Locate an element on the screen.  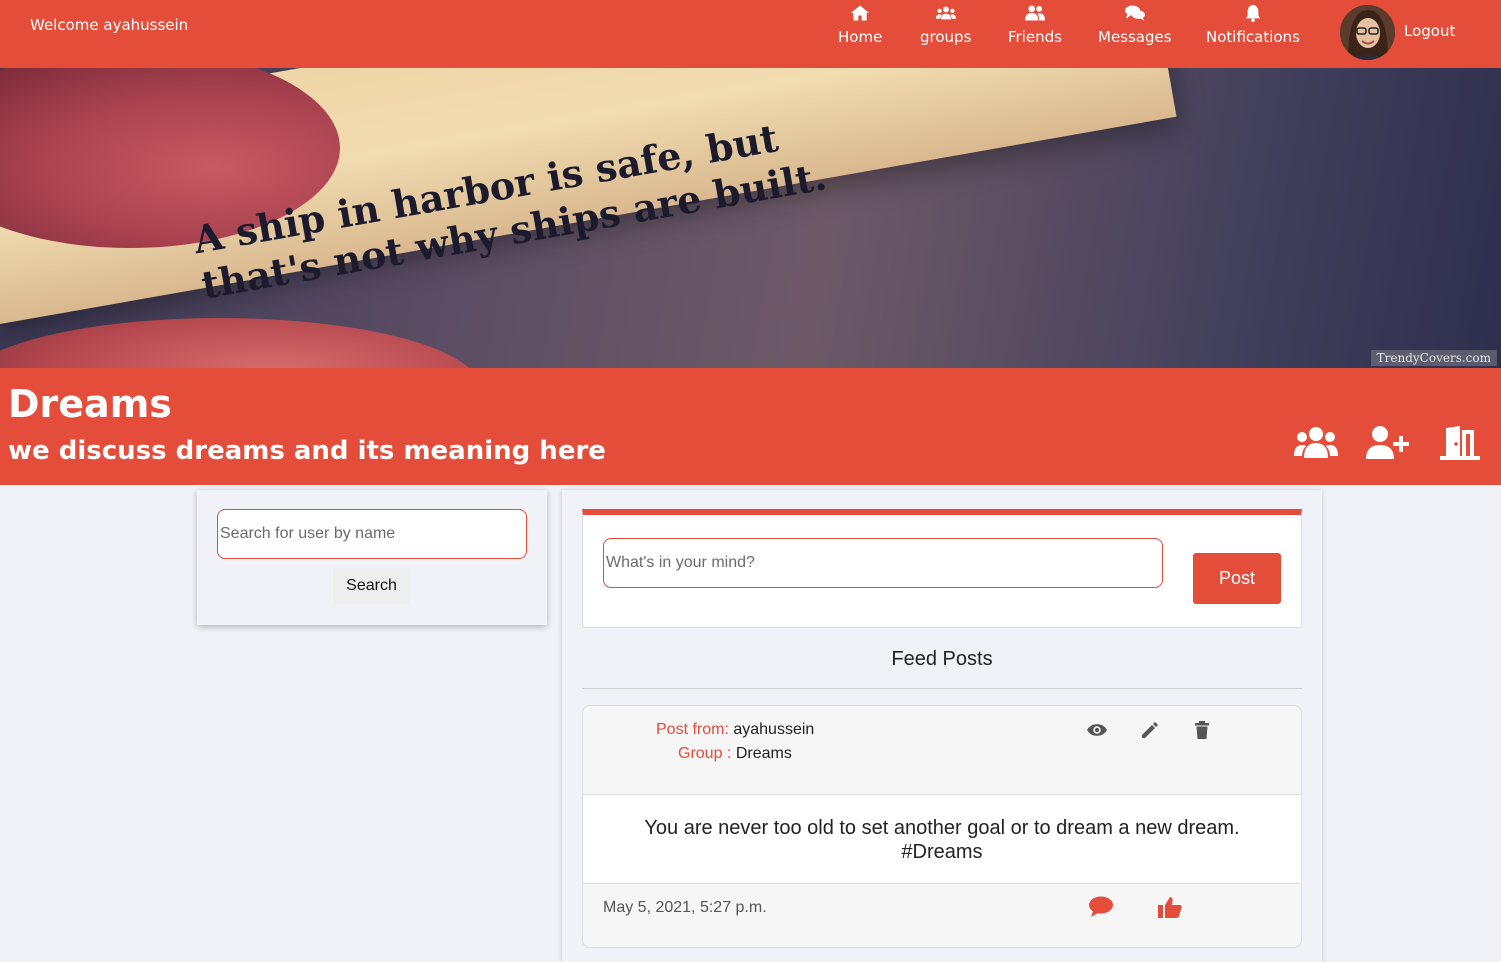
post-from-label: Post from: is located at coordinates (692, 729).